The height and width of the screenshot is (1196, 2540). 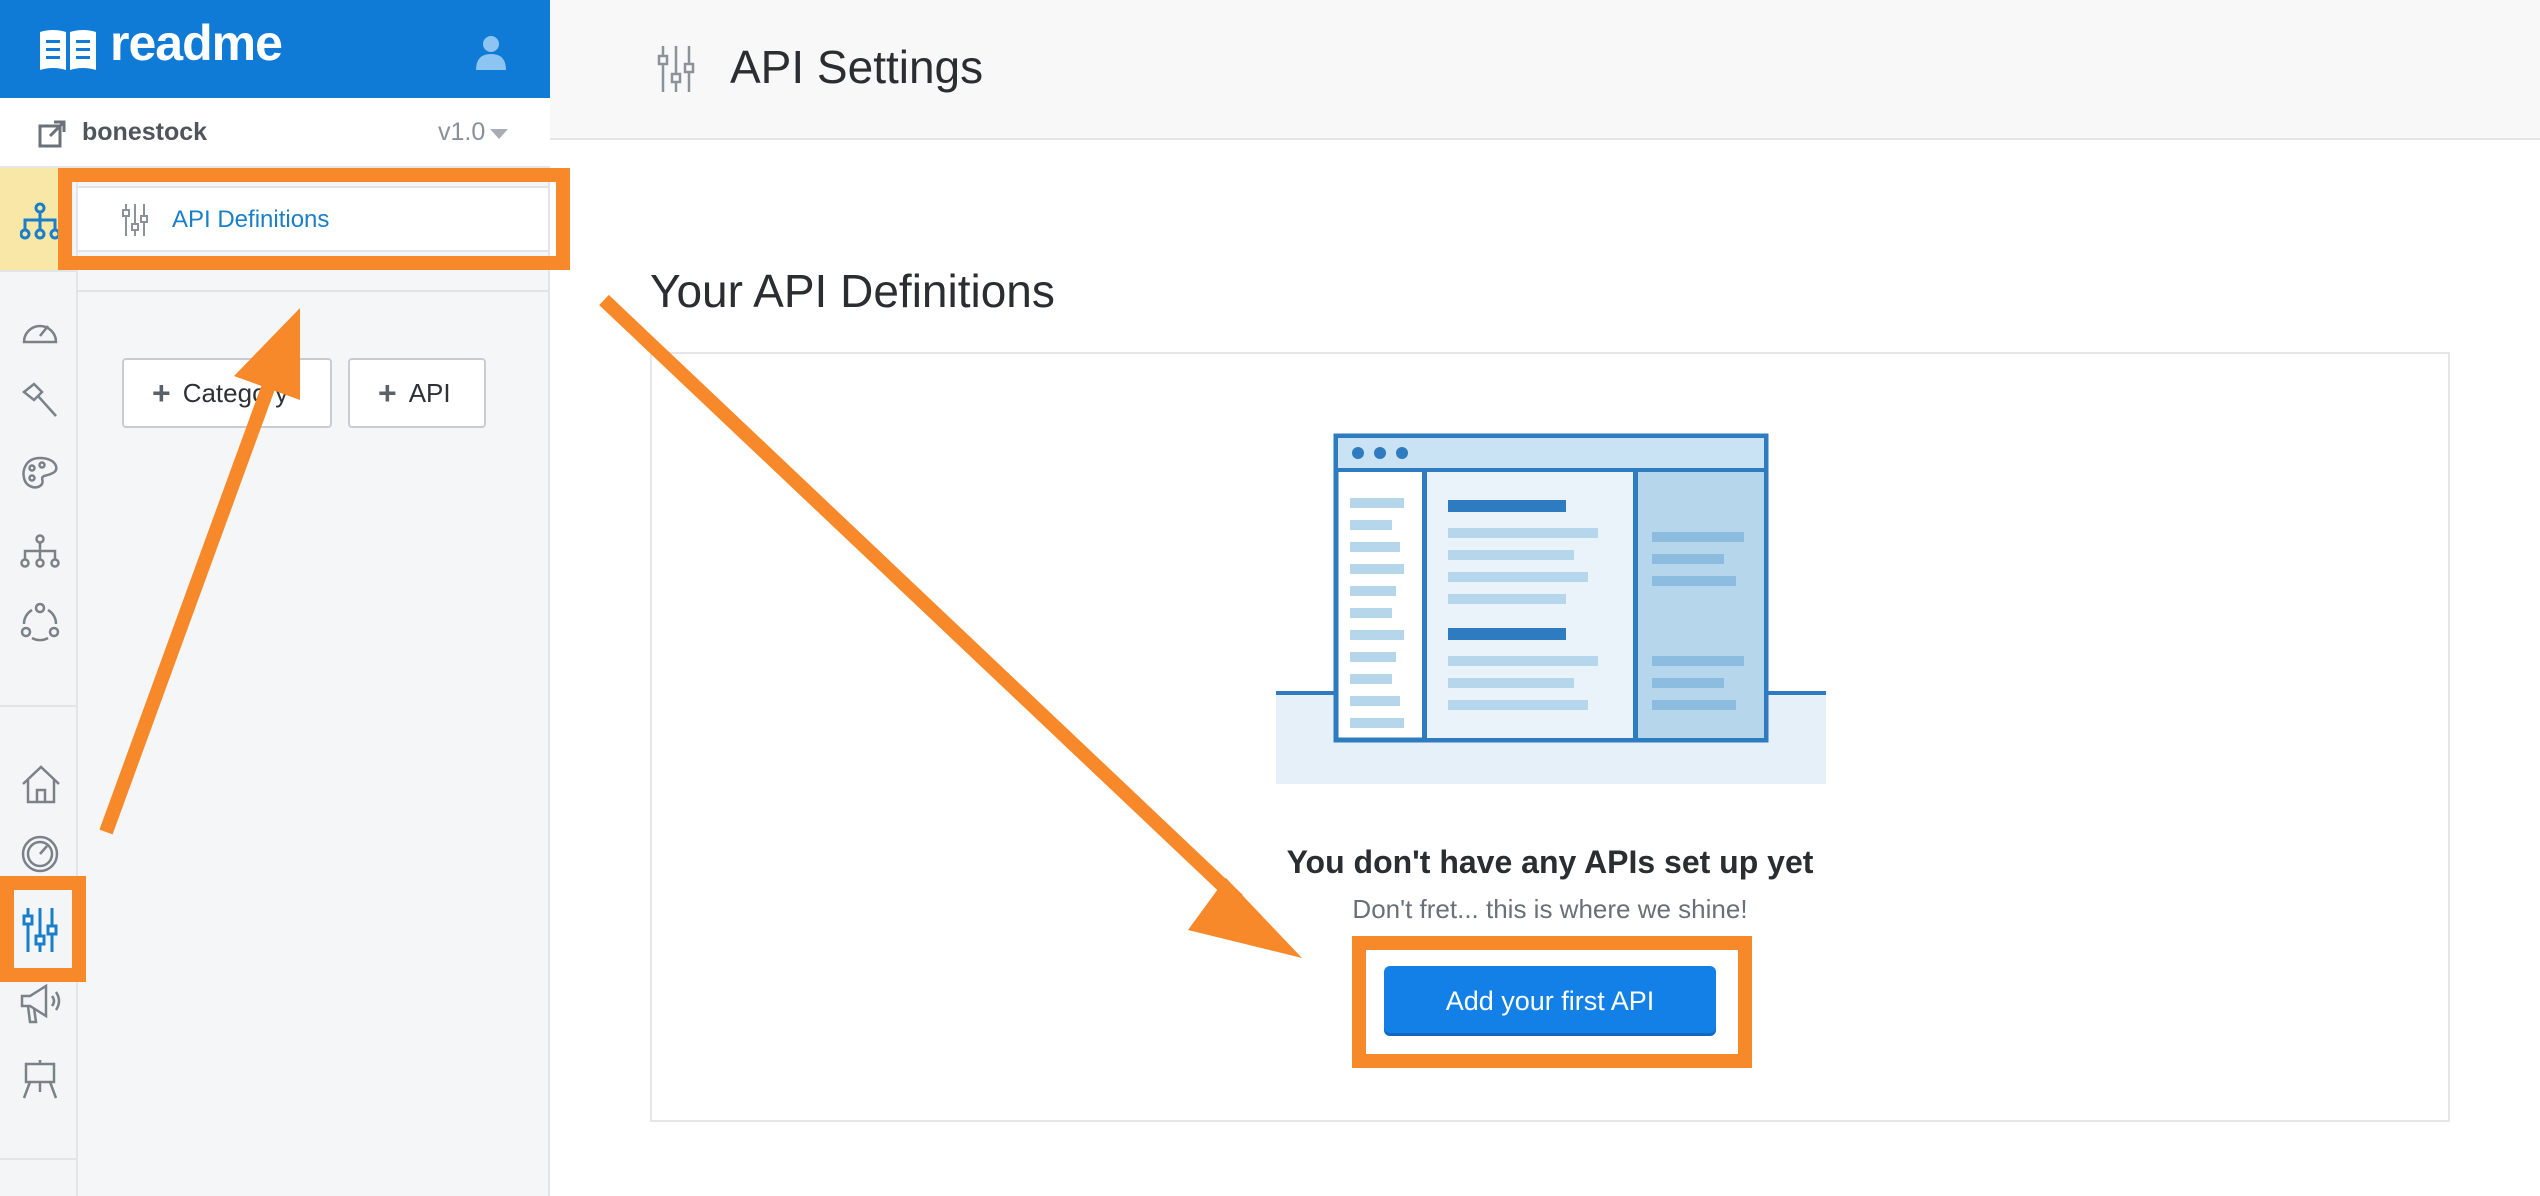 What do you see at coordinates (1551, 608) in the screenshot?
I see `api-docs-illustration` at bounding box center [1551, 608].